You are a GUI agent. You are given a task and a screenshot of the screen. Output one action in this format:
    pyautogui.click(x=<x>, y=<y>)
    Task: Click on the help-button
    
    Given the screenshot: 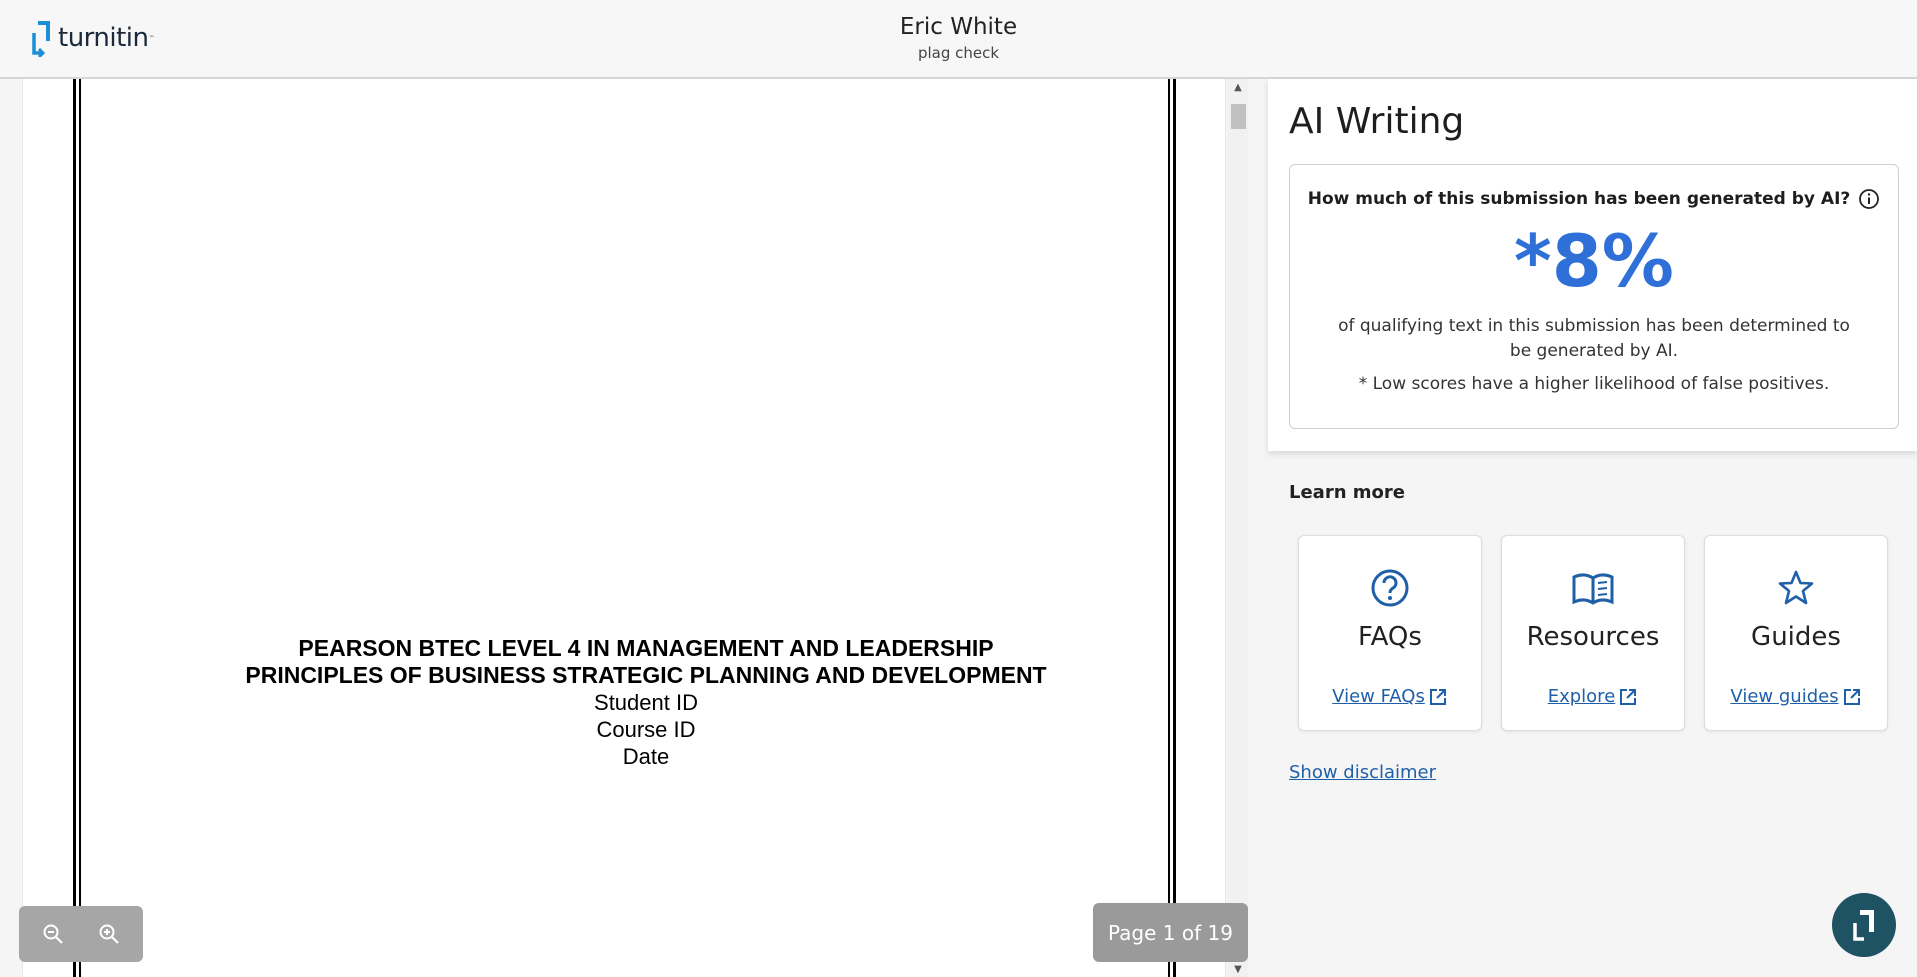 What is the action you would take?
    pyautogui.click(x=1864, y=925)
    